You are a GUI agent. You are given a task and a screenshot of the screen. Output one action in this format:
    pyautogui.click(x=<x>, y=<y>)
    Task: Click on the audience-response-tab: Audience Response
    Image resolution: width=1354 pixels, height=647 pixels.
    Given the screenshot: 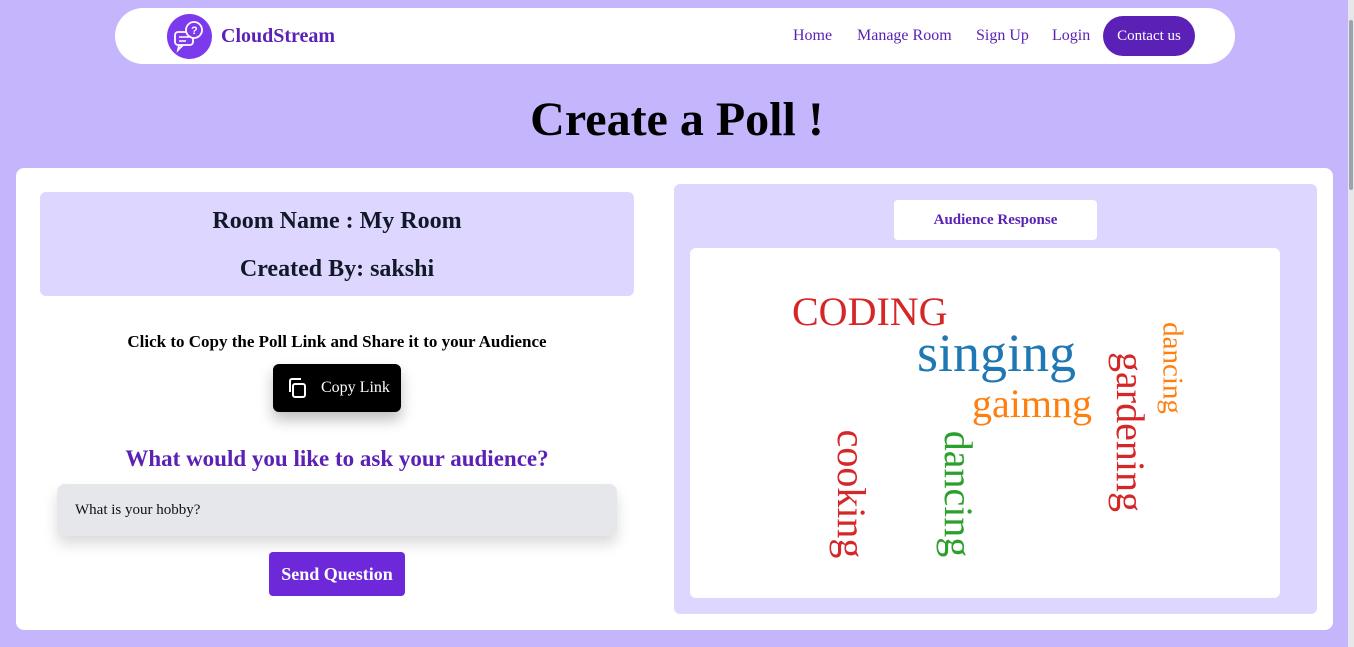 What is the action you would take?
    pyautogui.click(x=995, y=220)
    